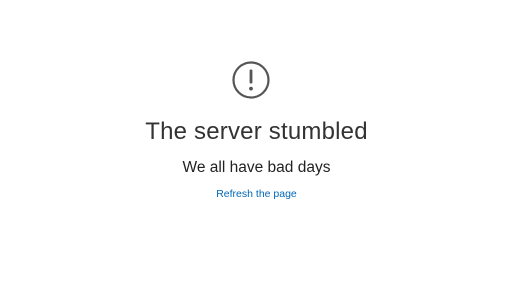  I want to click on refresh-link-container: Refresh the page, so click(256, 194).